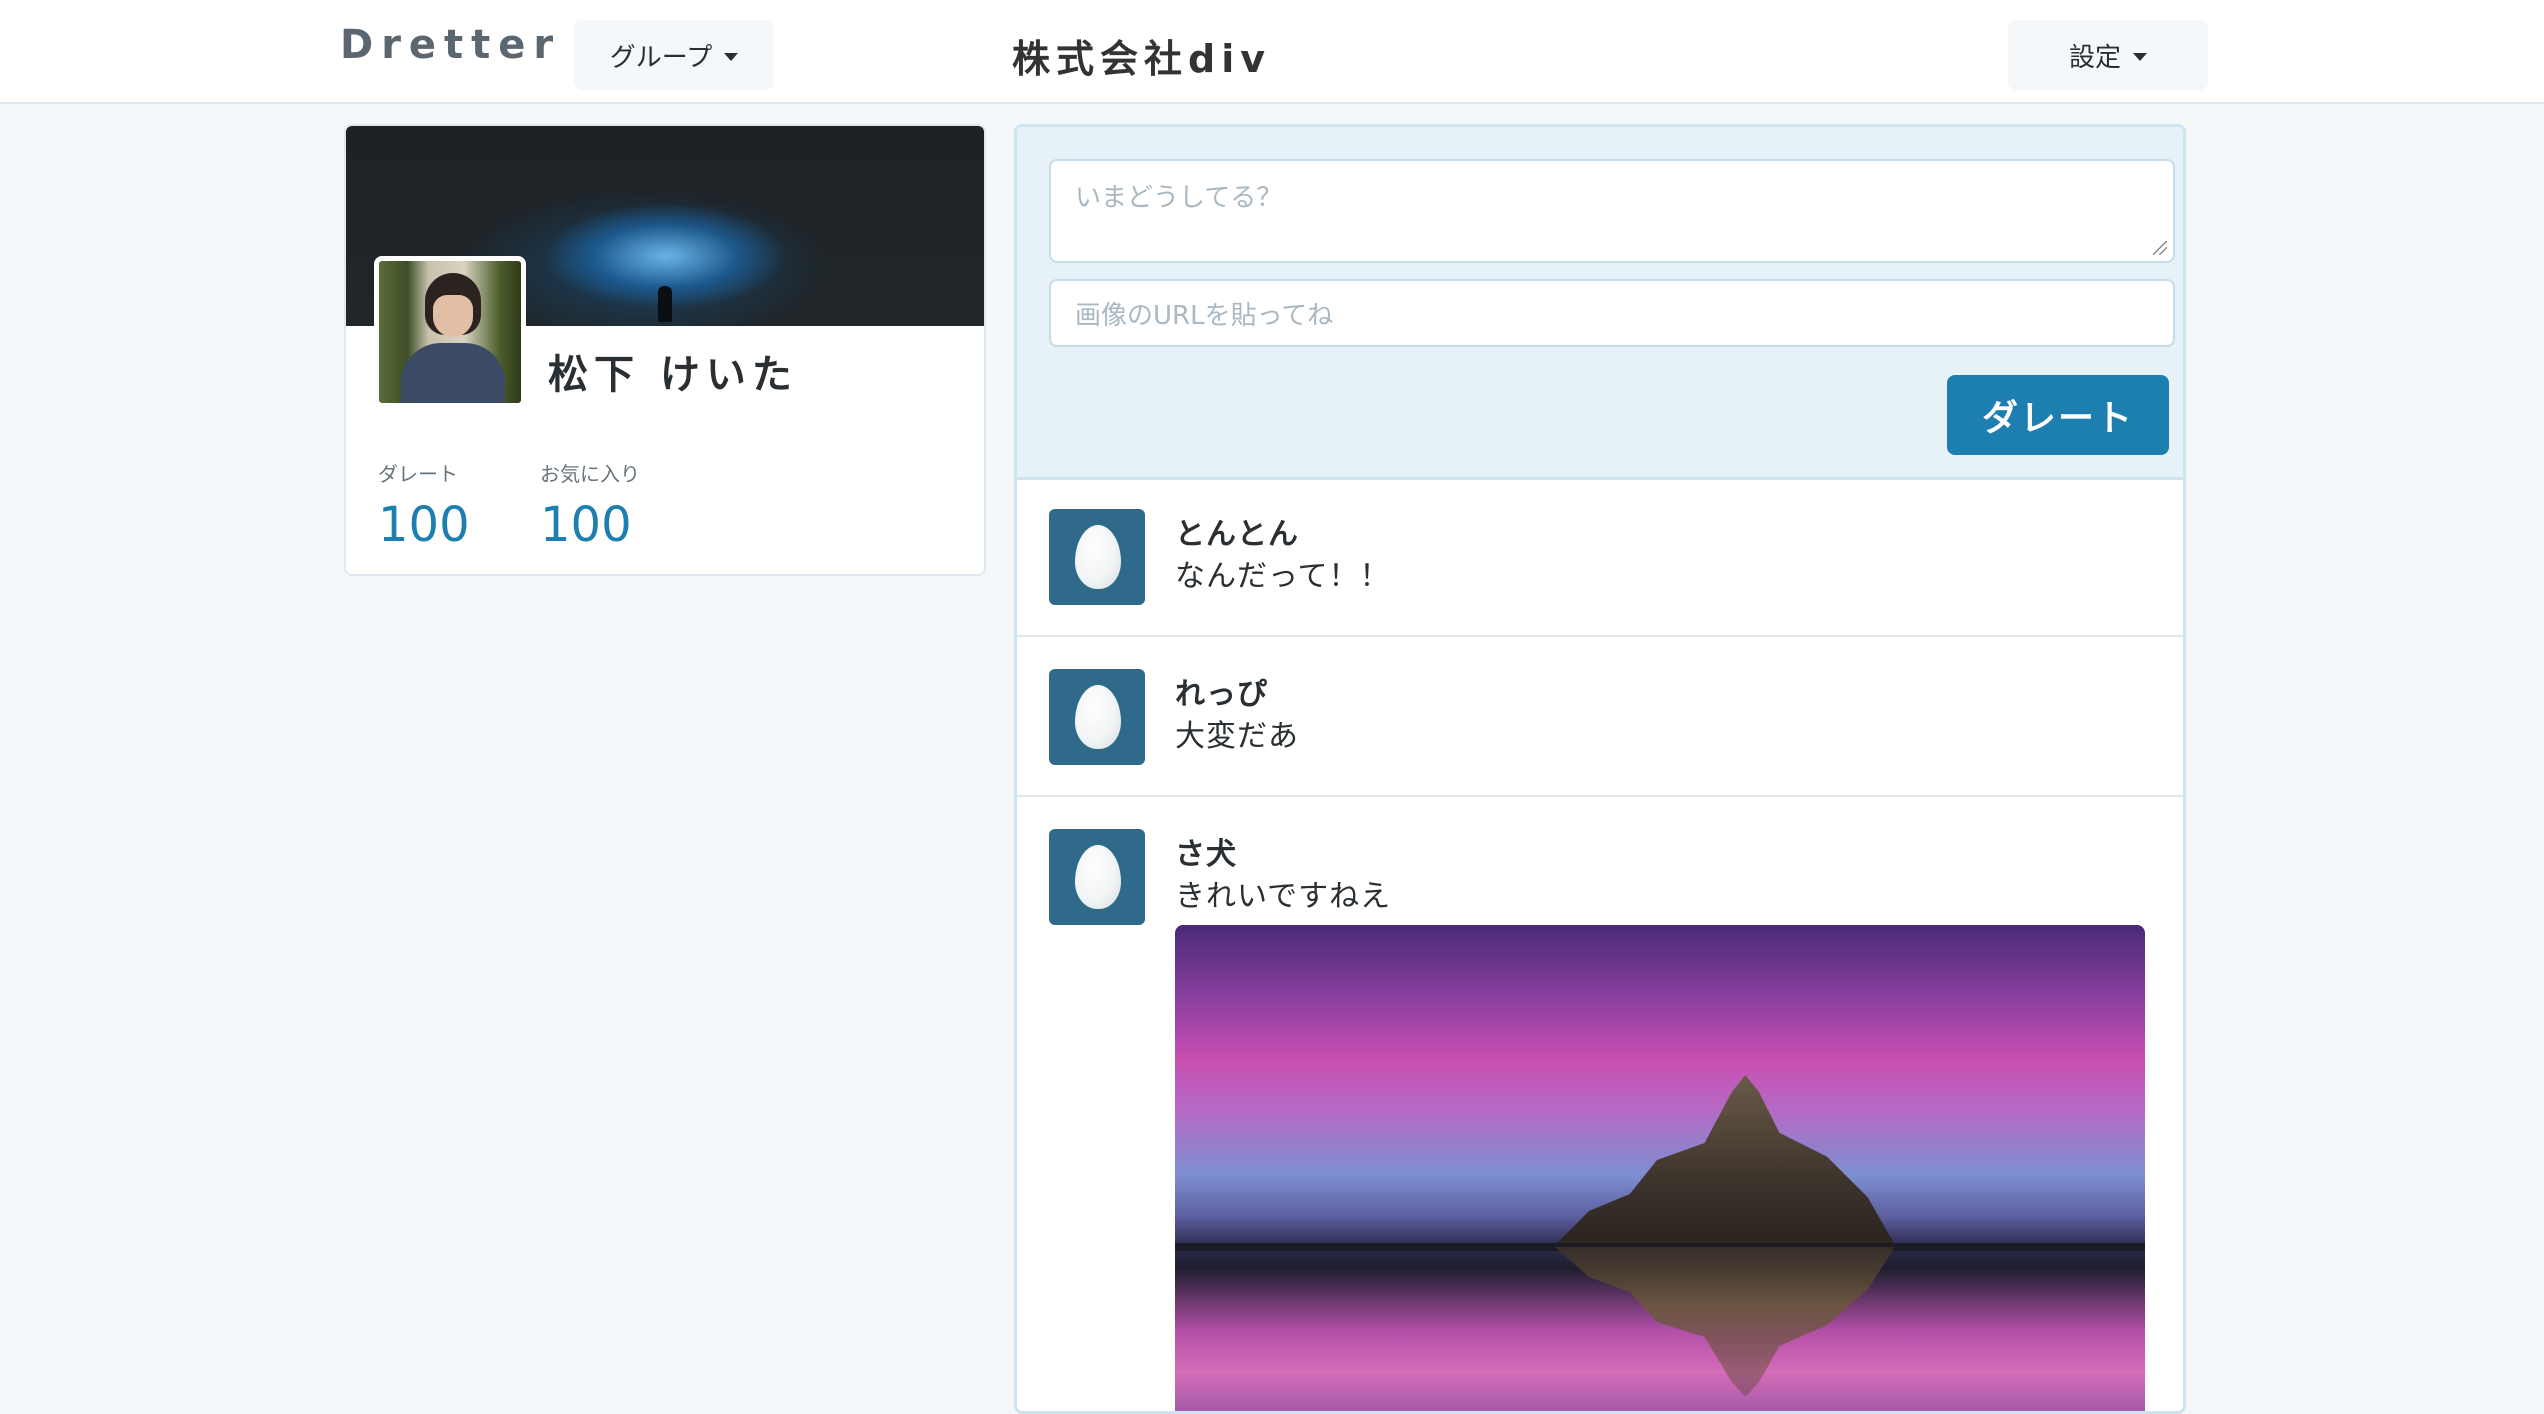  I want to click on post-button: ダレート, so click(2058, 415).